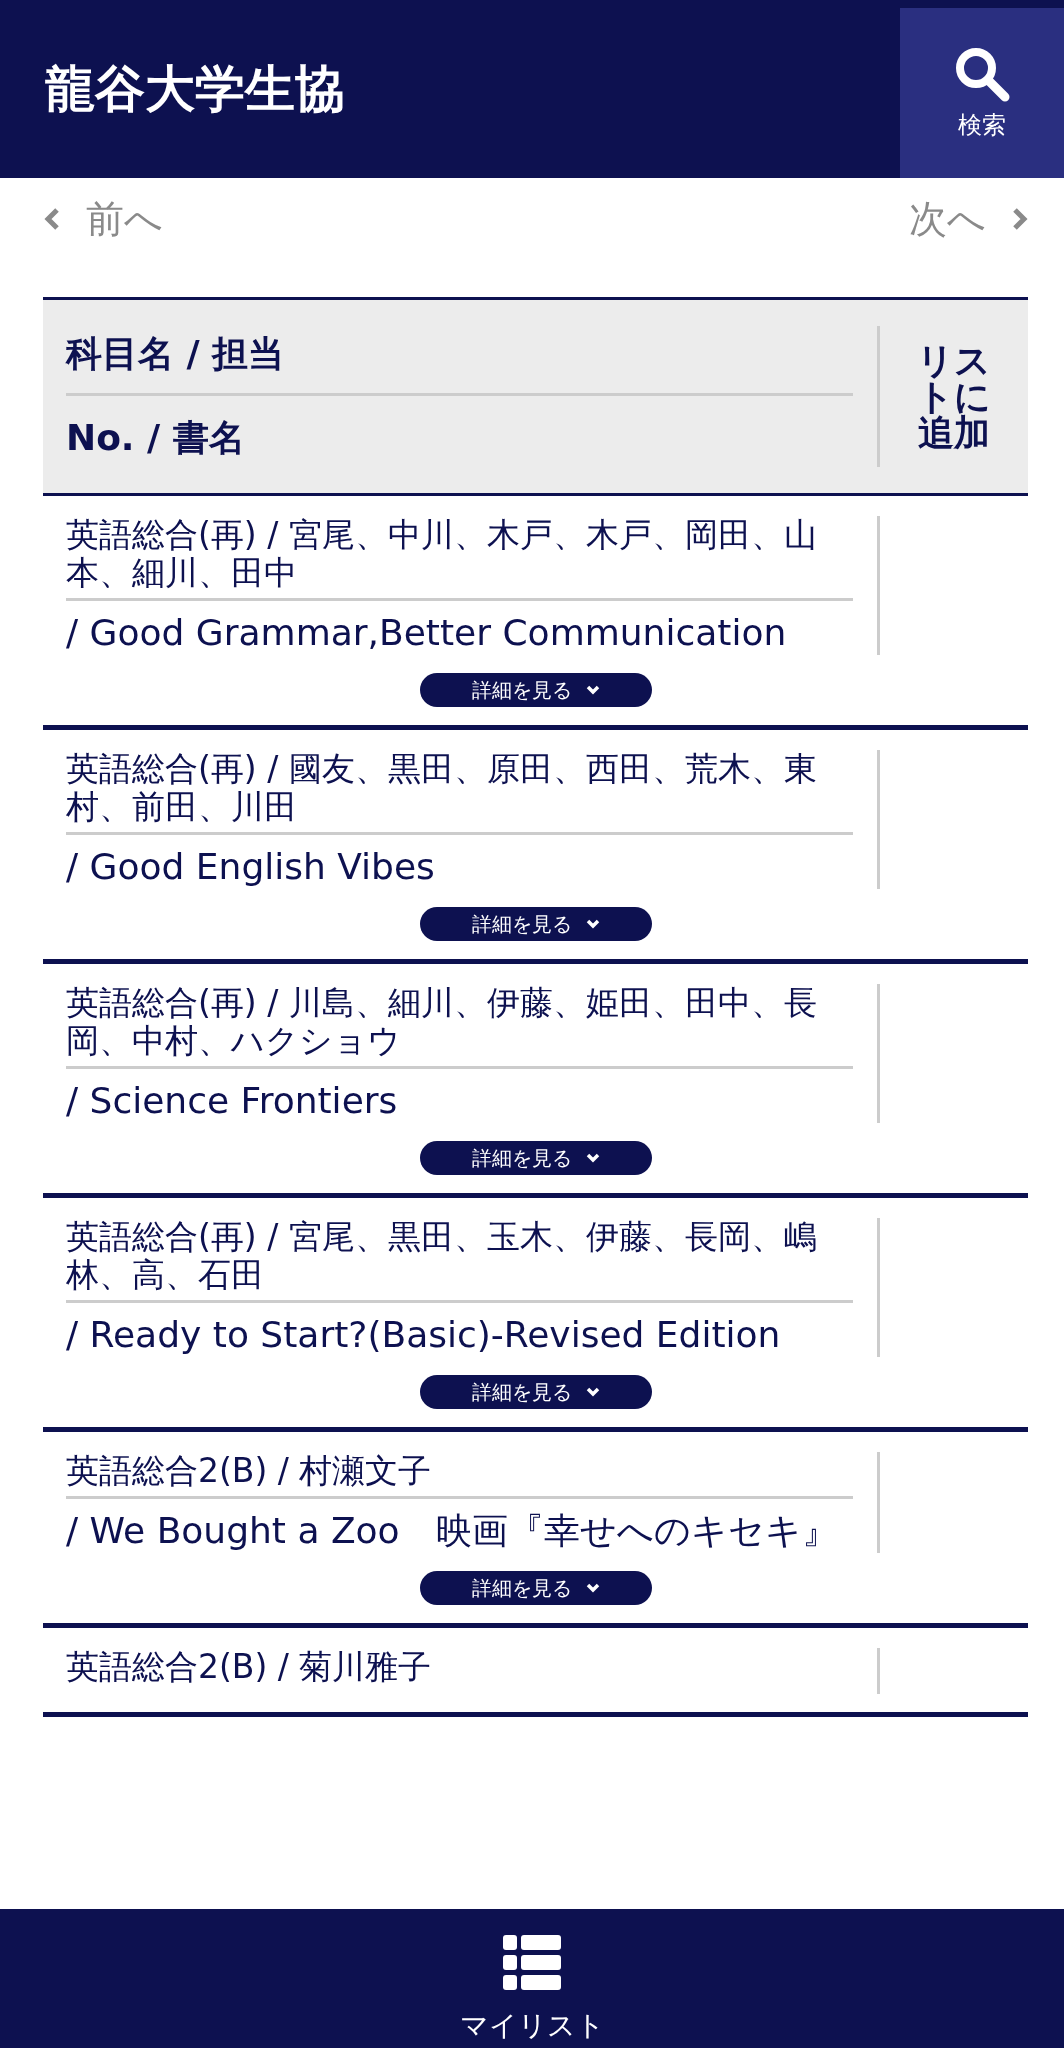  Describe the element at coordinates (954, 396) in the screenshot. I see `column-header: リストに追加` at that location.